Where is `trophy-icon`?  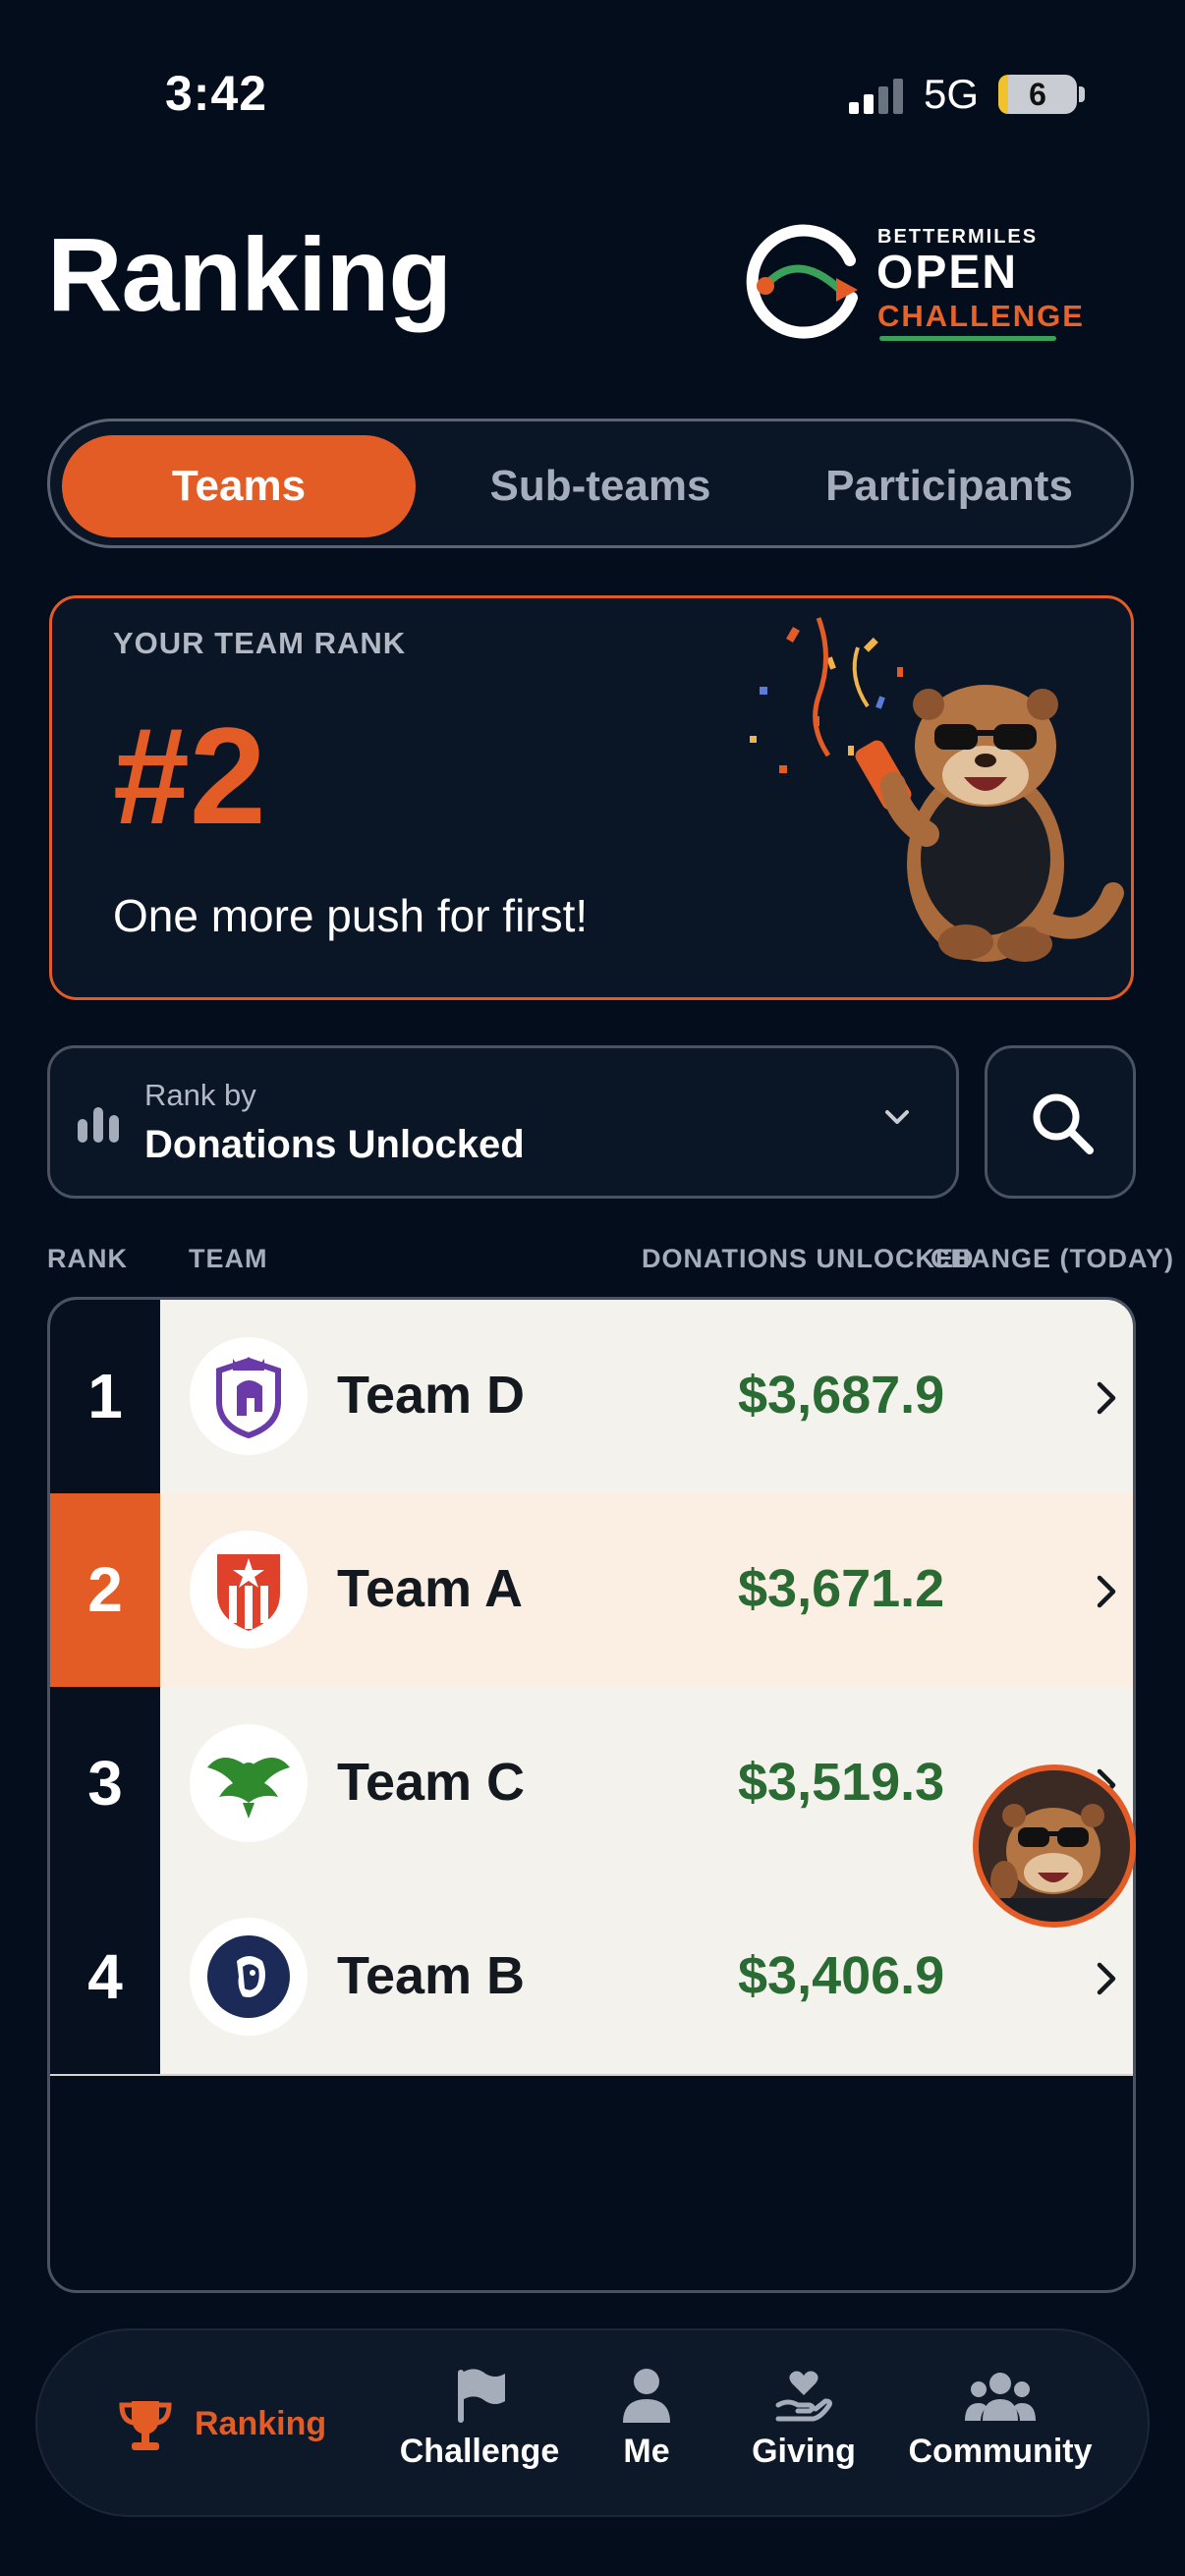
trophy-icon is located at coordinates (146, 2425).